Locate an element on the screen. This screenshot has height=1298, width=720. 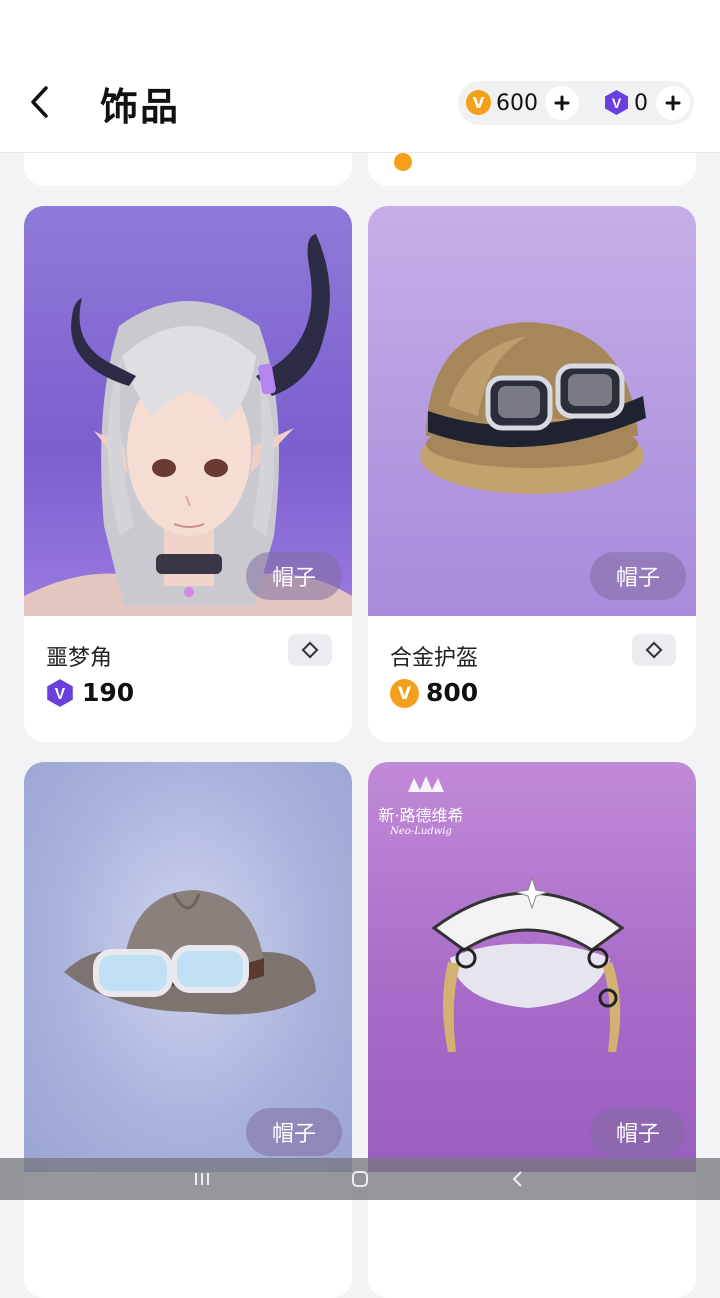
product-name: 合金护盔 is located at coordinates (434, 658).